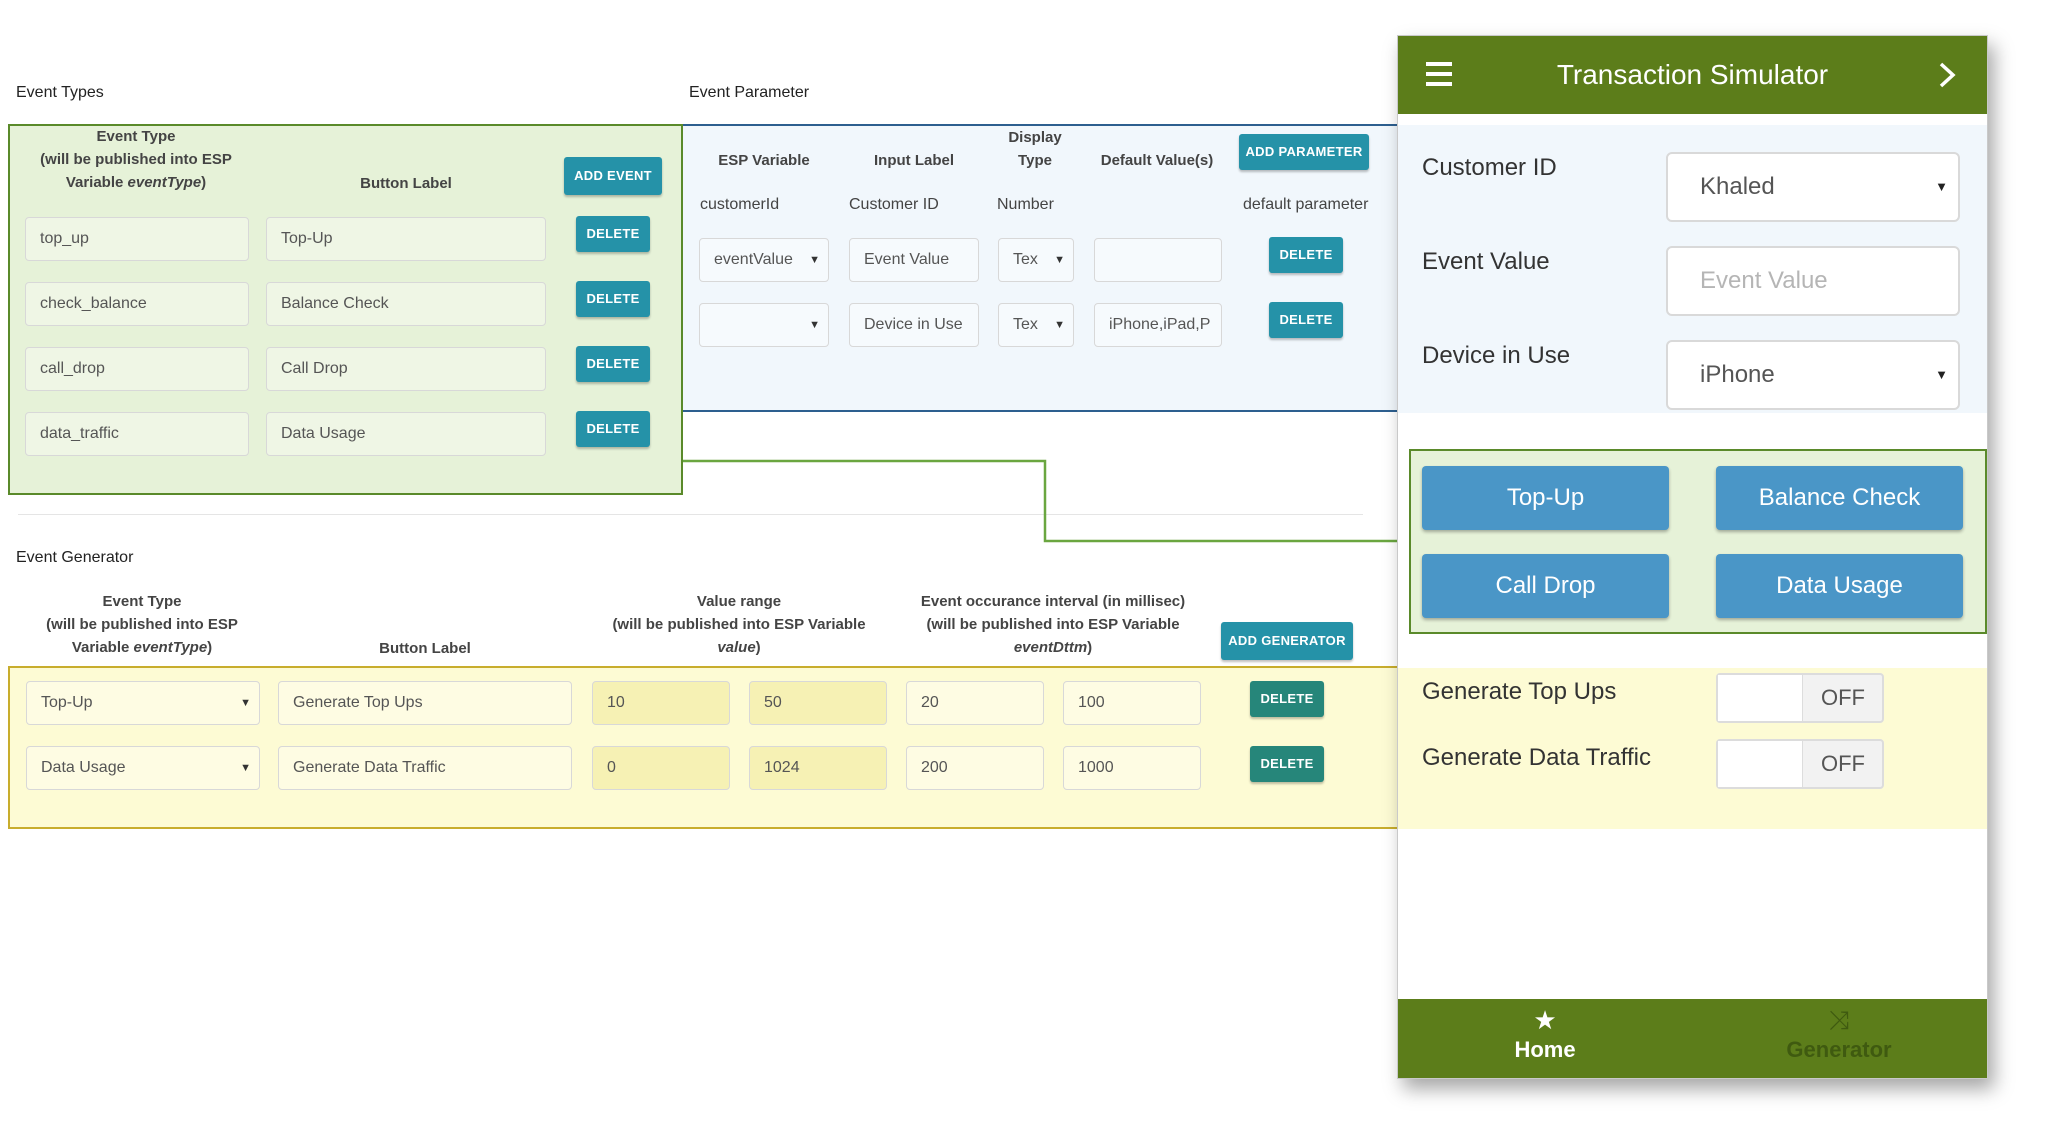  I want to click on data-usage-button: Data Usage, so click(1839, 586).